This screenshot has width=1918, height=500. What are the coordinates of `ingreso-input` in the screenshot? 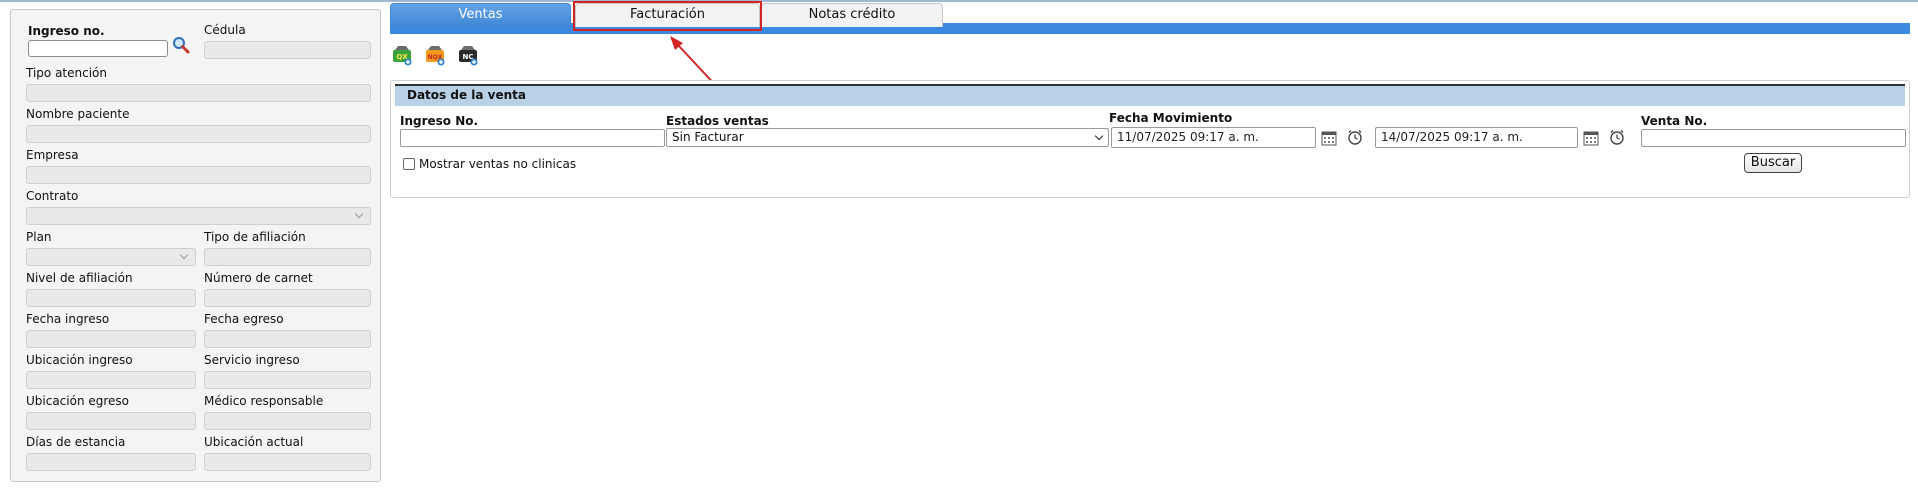 It's located at (98, 48).